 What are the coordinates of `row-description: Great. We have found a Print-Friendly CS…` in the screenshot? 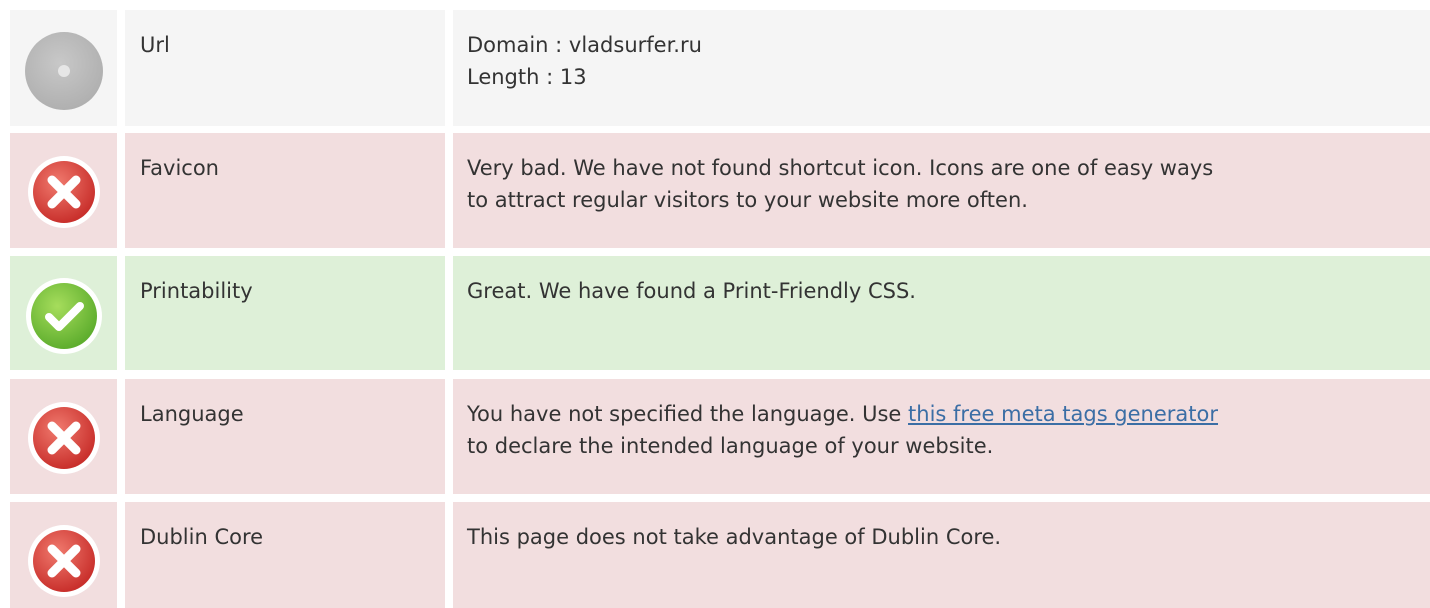 It's located at (941, 313).